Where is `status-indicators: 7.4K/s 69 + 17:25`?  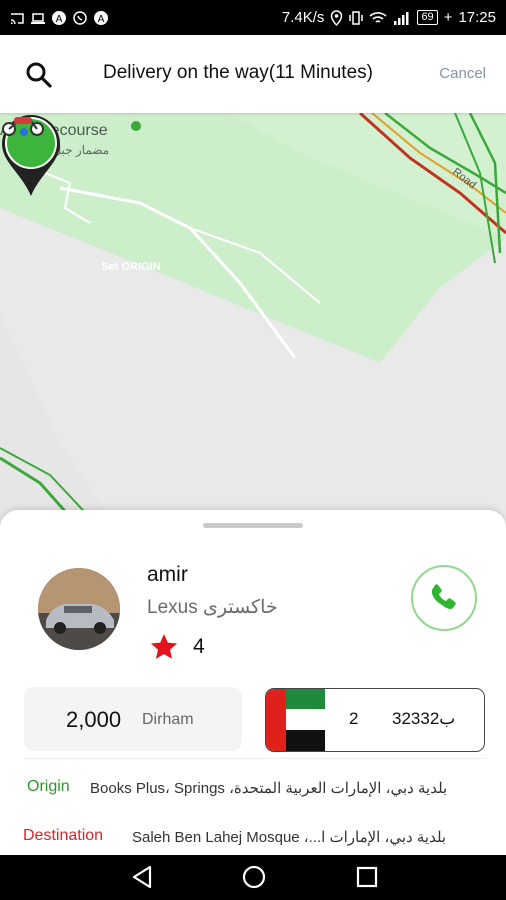
status-indicators: 7.4K/s 69 + 17:25 is located at coordinates (389, 17).